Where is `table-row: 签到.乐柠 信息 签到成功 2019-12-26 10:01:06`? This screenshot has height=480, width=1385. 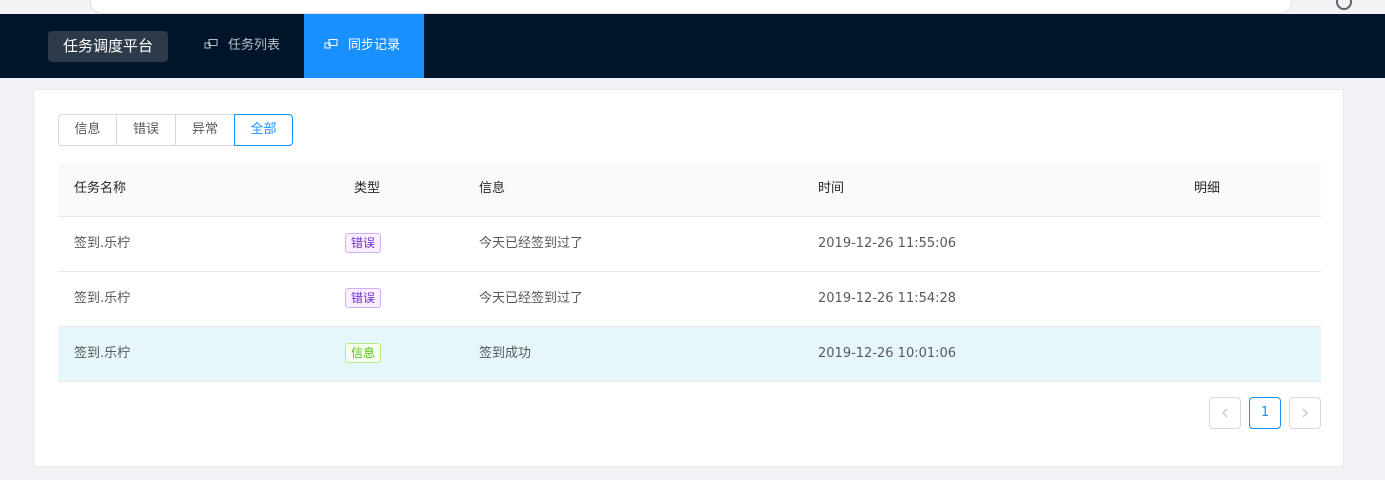 table-row: 签到.乐柠 信息 签到成功 2019-12-26 10:01:06 is located at coordinates (689, 354).